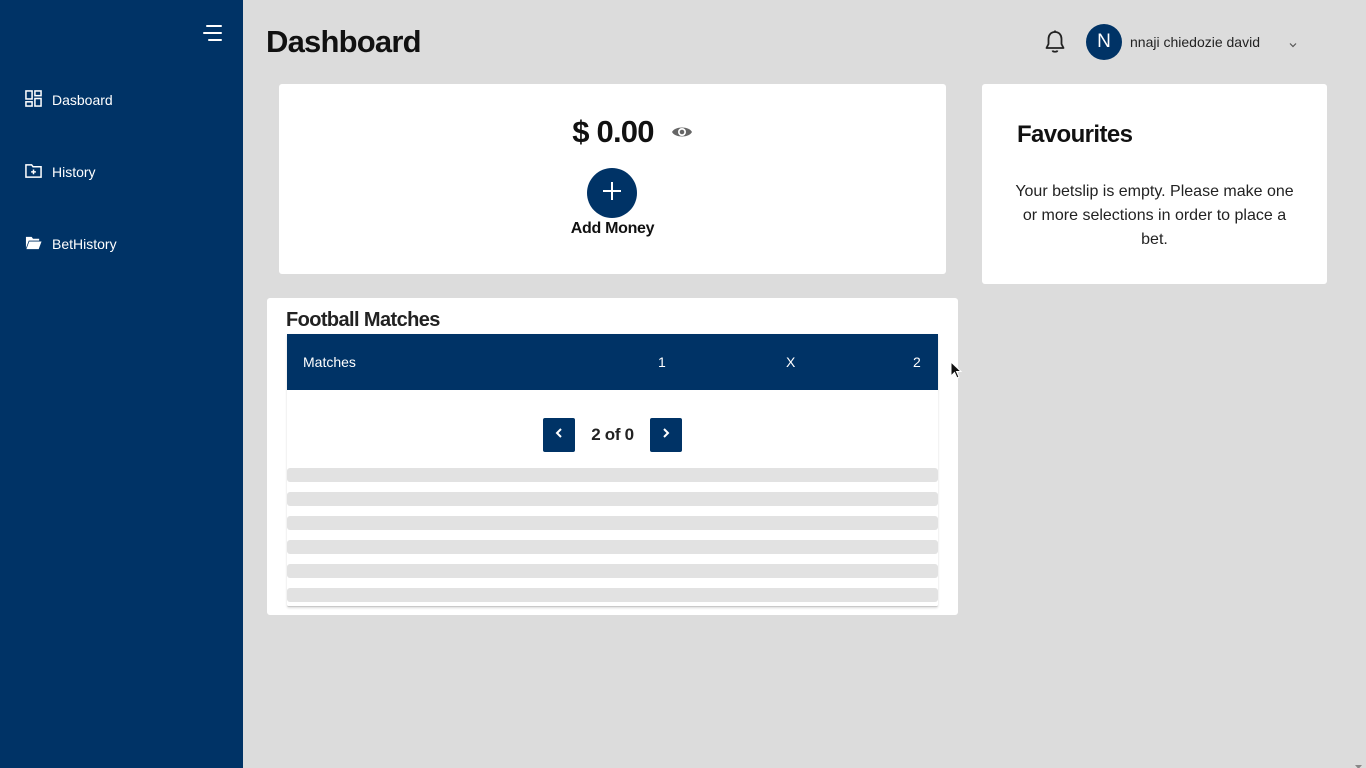 This screenshot has width=1366, height=768. Describe the element at coordinates (33, 100) in the screenshot. I see `dashboard-grid-icon` at that location.